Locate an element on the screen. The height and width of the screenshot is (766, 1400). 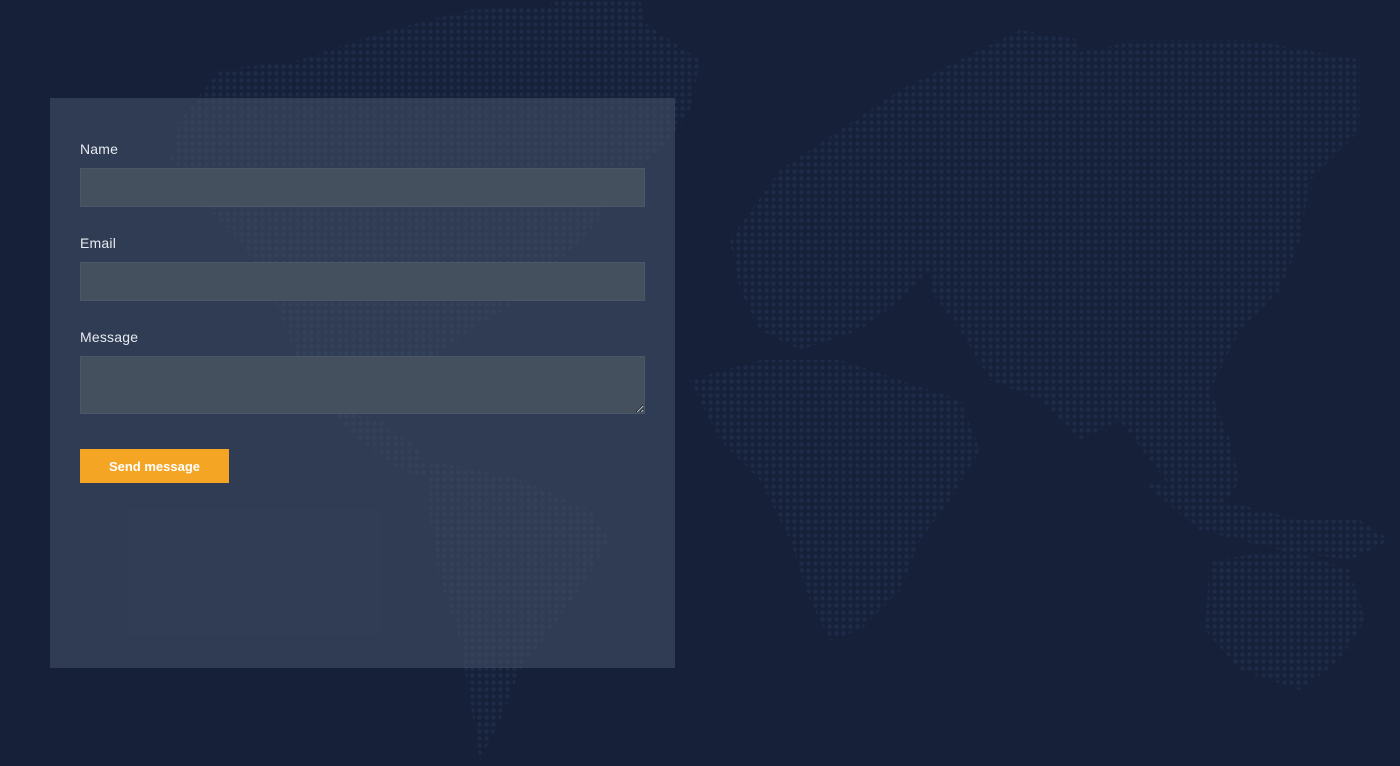
name-label: Name is located at coordinates (99, 149).